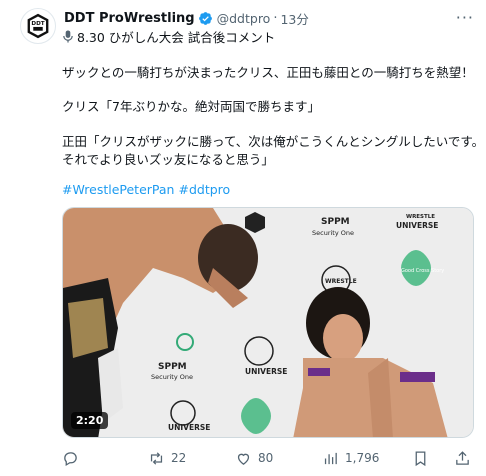  I want to click on banner-text-universe: UNIVERSE, so click(417, 225).